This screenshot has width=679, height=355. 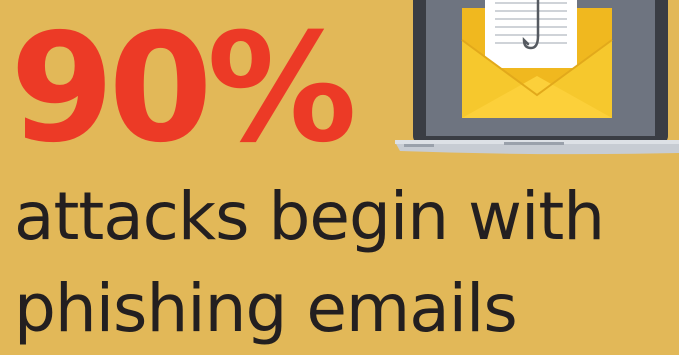 What do you see at coordinates (531, 34) in the screenshot?
I see `letter-icon` at bounding box center [531, 34].